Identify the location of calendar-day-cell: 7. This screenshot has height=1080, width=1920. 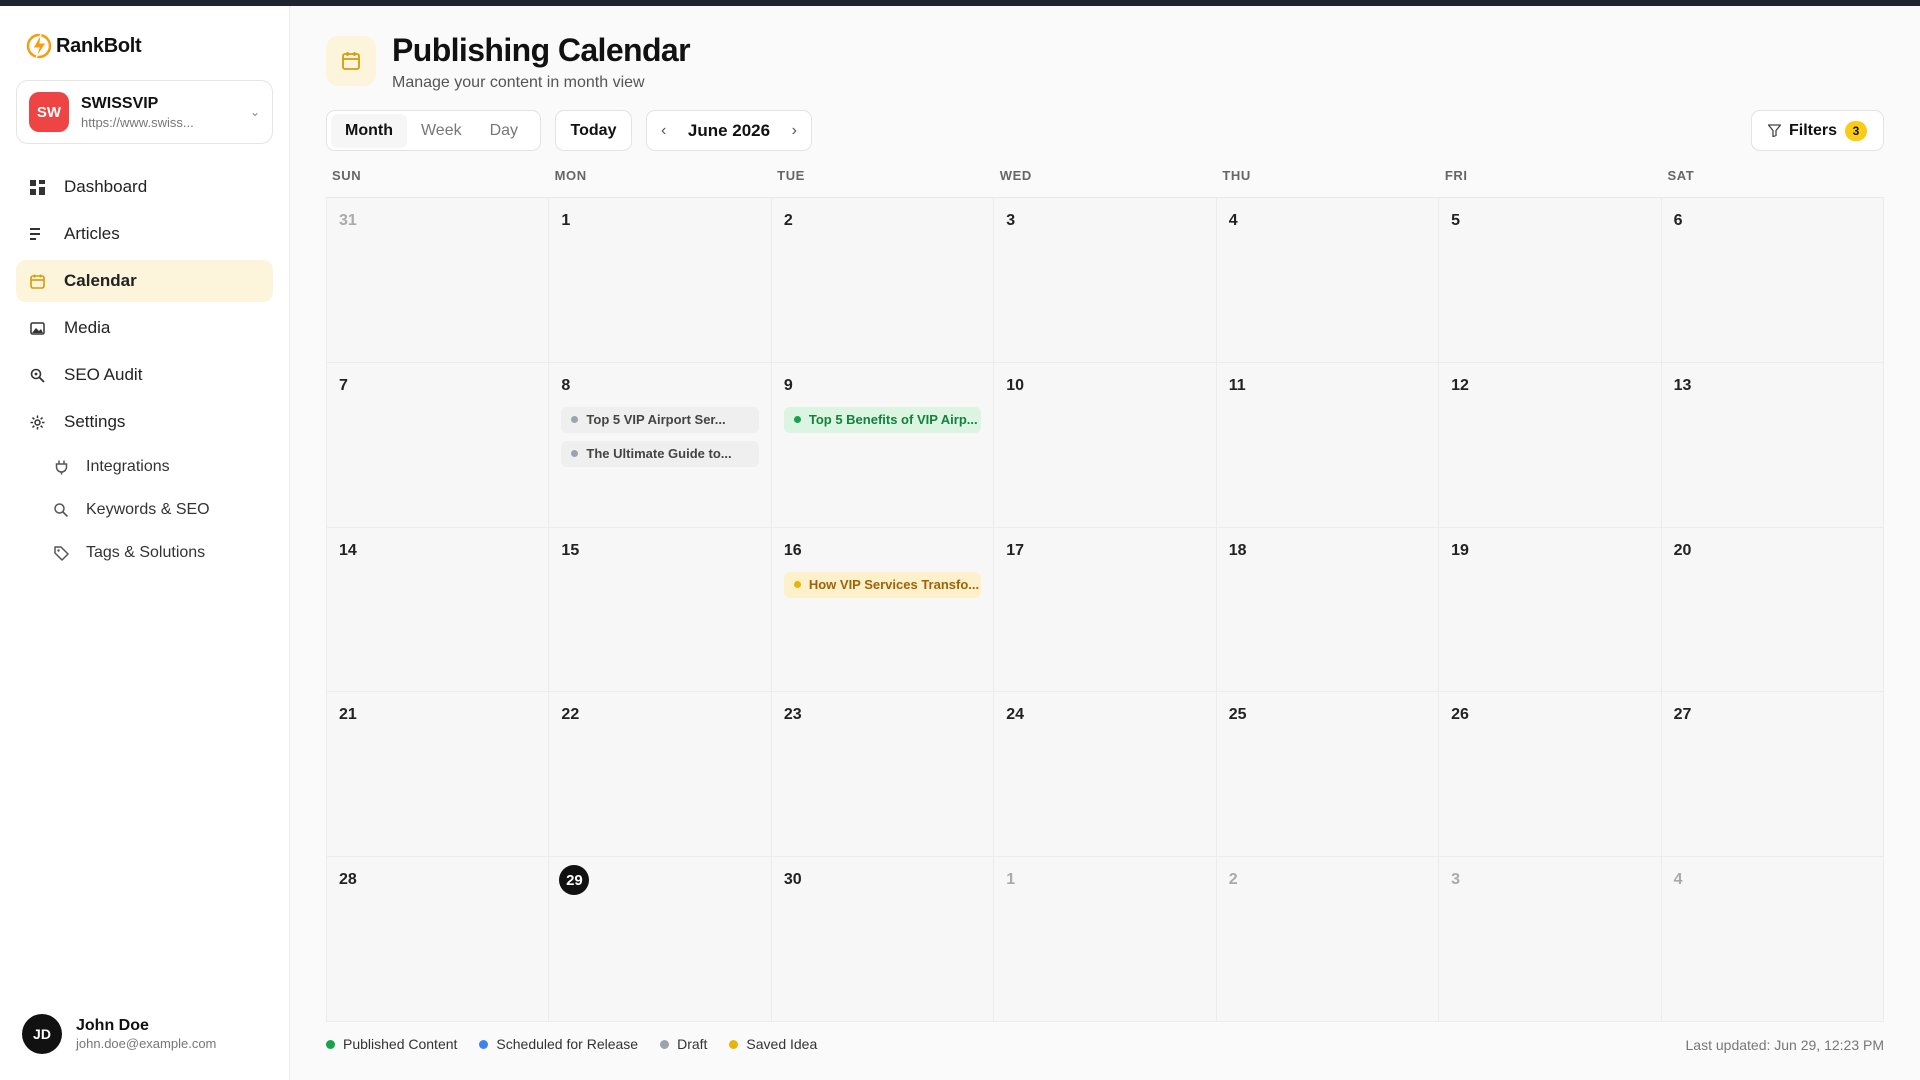
(438, 445).